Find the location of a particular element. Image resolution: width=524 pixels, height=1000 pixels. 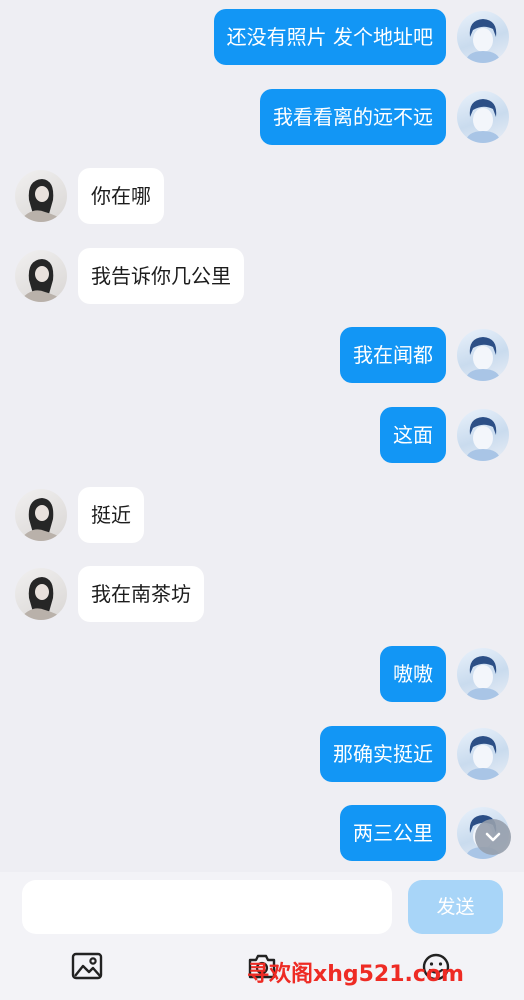

message-outgoing: 还没有照片 发个地址吧 is located at coordinates (262, 37).